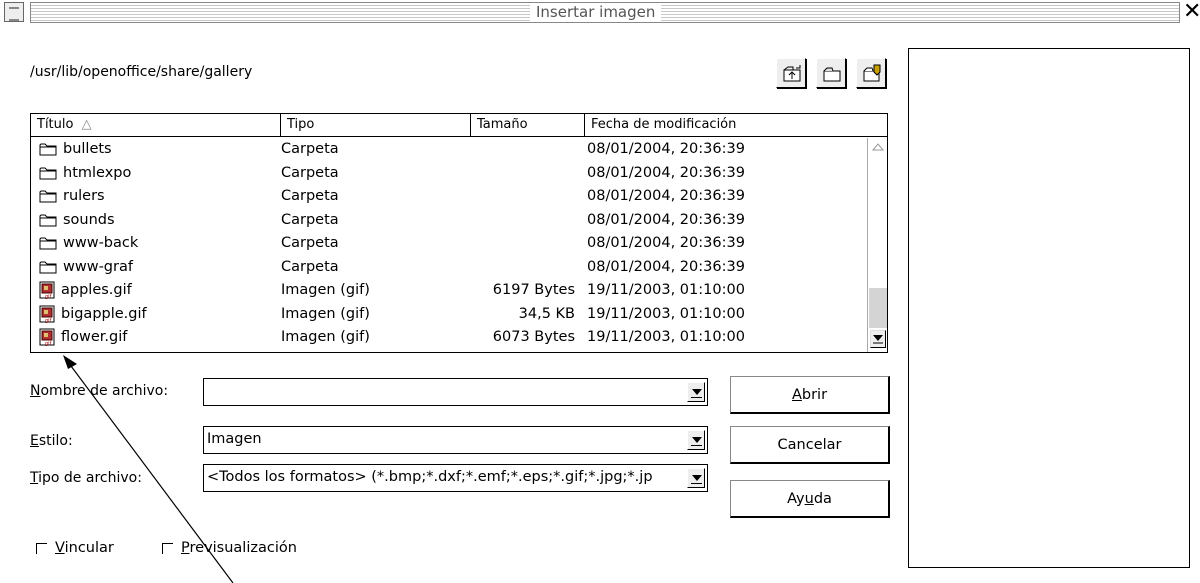 This screenshot has height=583, width=1200. What do you see at coordinates (810, 499) in the screenshot?
I see `help-button: Ayuda` at bounding box center [810, 499].